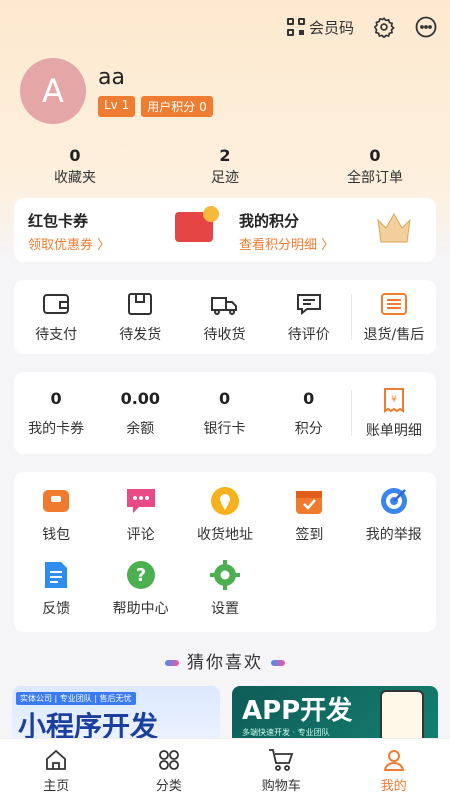  I want to click on recommend-header: 猜你喜欢, so click(225, 660).